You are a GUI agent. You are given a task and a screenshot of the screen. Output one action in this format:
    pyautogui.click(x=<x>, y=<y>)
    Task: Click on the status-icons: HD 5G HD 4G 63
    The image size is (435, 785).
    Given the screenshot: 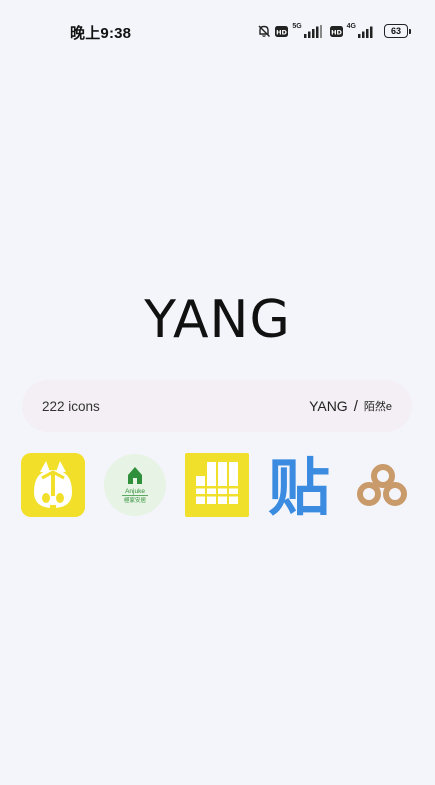 What is the action you would take?
    pyautogui.click(x=334, y=31)
    